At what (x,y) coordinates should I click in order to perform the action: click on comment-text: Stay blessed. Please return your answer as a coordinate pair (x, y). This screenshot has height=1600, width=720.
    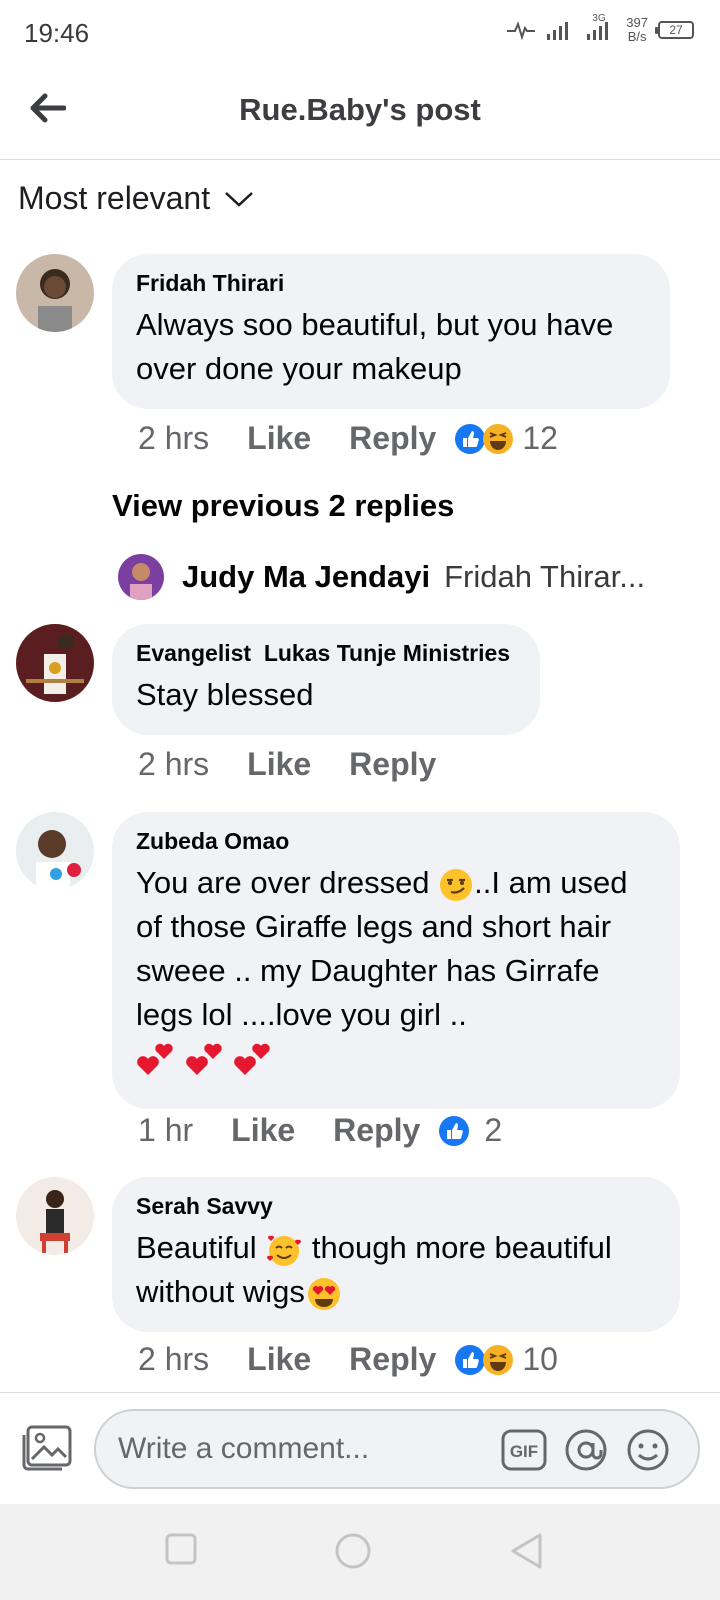
    Looking at the image, I should click on (225, 694).